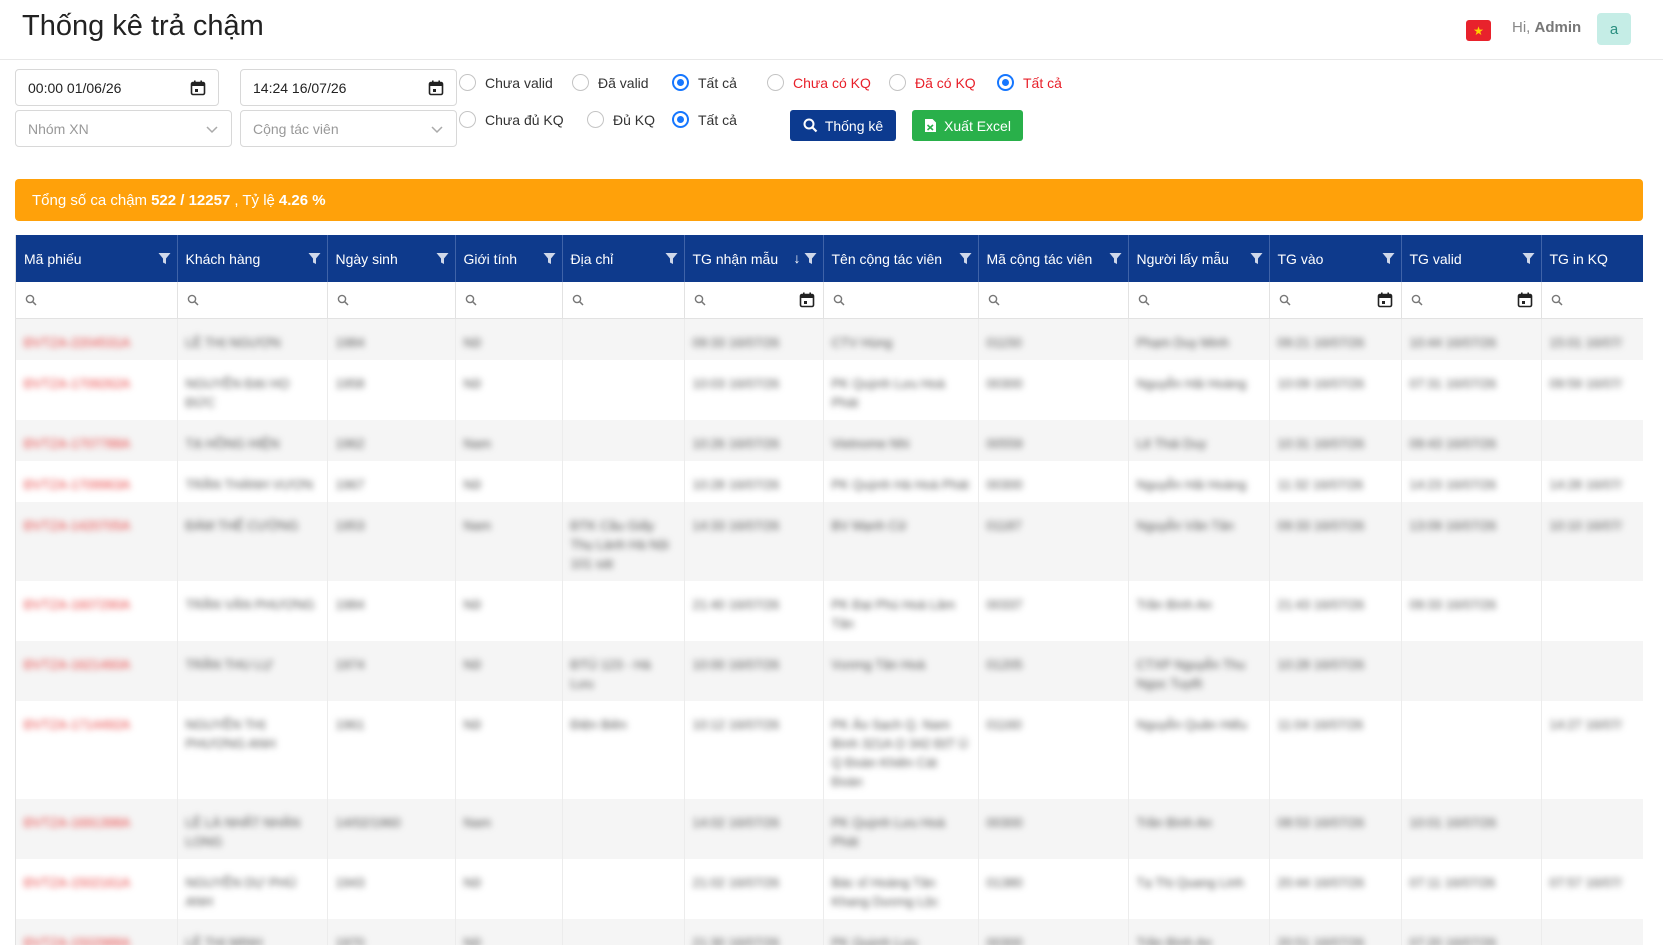 The height and width of the screenshot is (945, 1663). I want to click on ticket-id: ĐVTZA-1502161A, so click(96, 882).